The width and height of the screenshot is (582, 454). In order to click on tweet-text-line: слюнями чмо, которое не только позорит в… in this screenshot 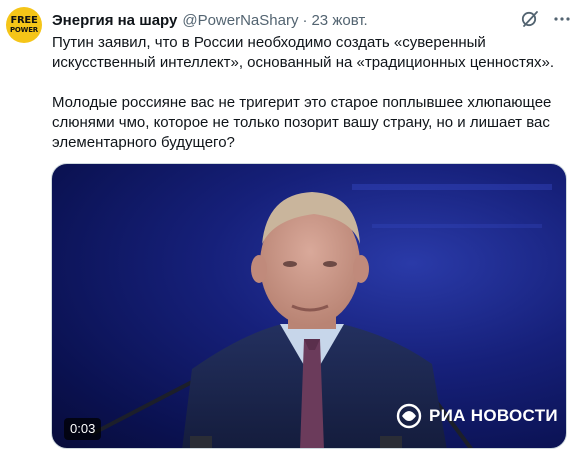, I will do `click(301, 122)`.